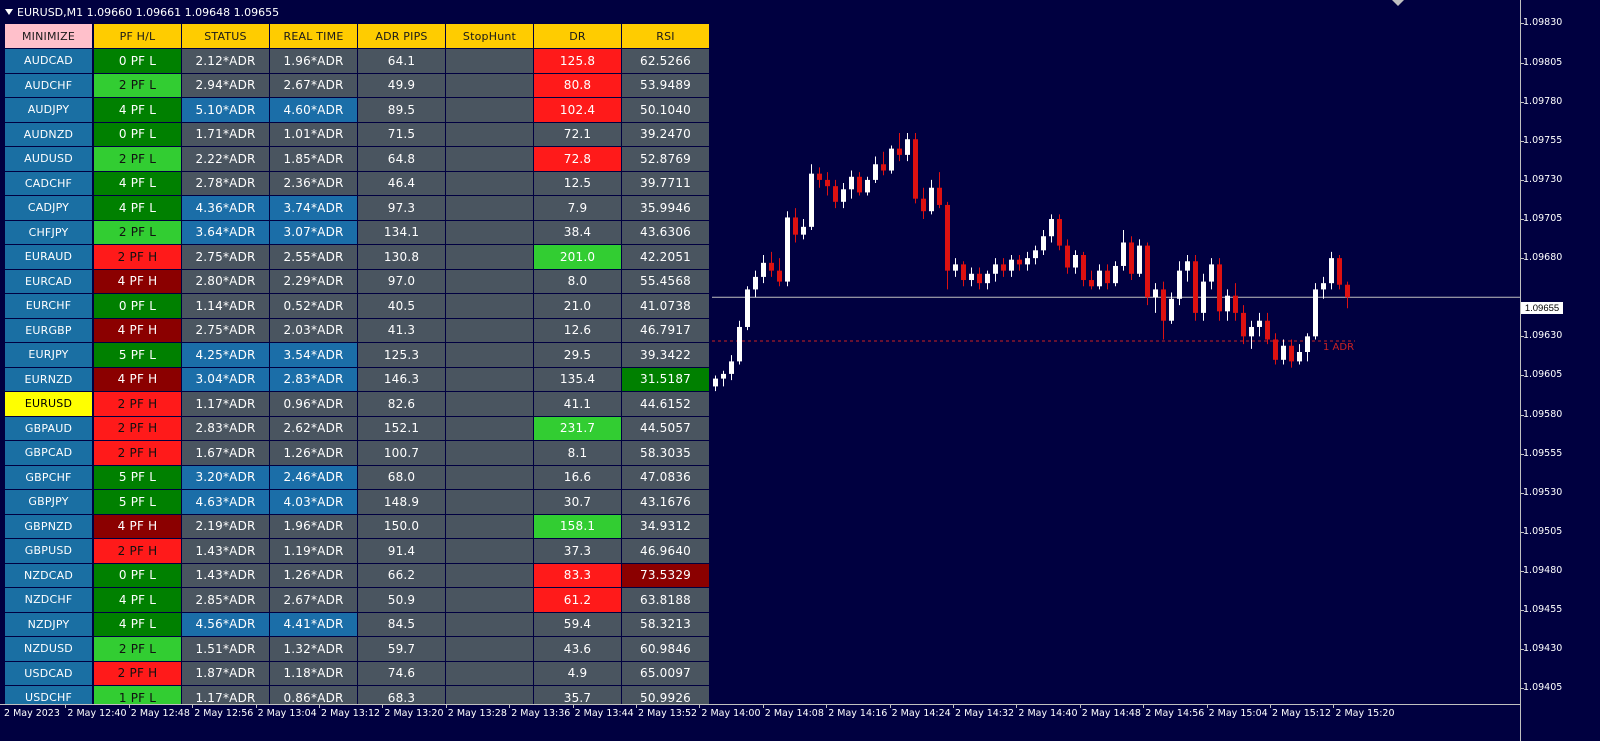 This screenshot has height=741, width=1600. Describe the element at coordinates (577, 600) in the screenshot. I see `dr-cell: 61.2` at that location.